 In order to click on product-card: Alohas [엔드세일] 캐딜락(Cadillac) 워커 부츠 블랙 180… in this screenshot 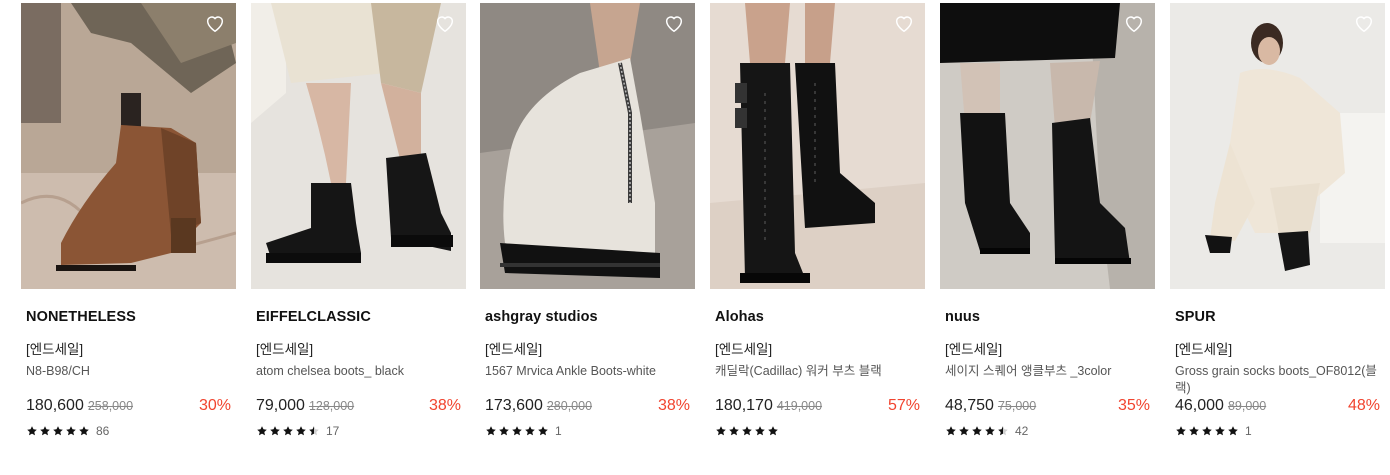, I will do `click(817, 220)`.